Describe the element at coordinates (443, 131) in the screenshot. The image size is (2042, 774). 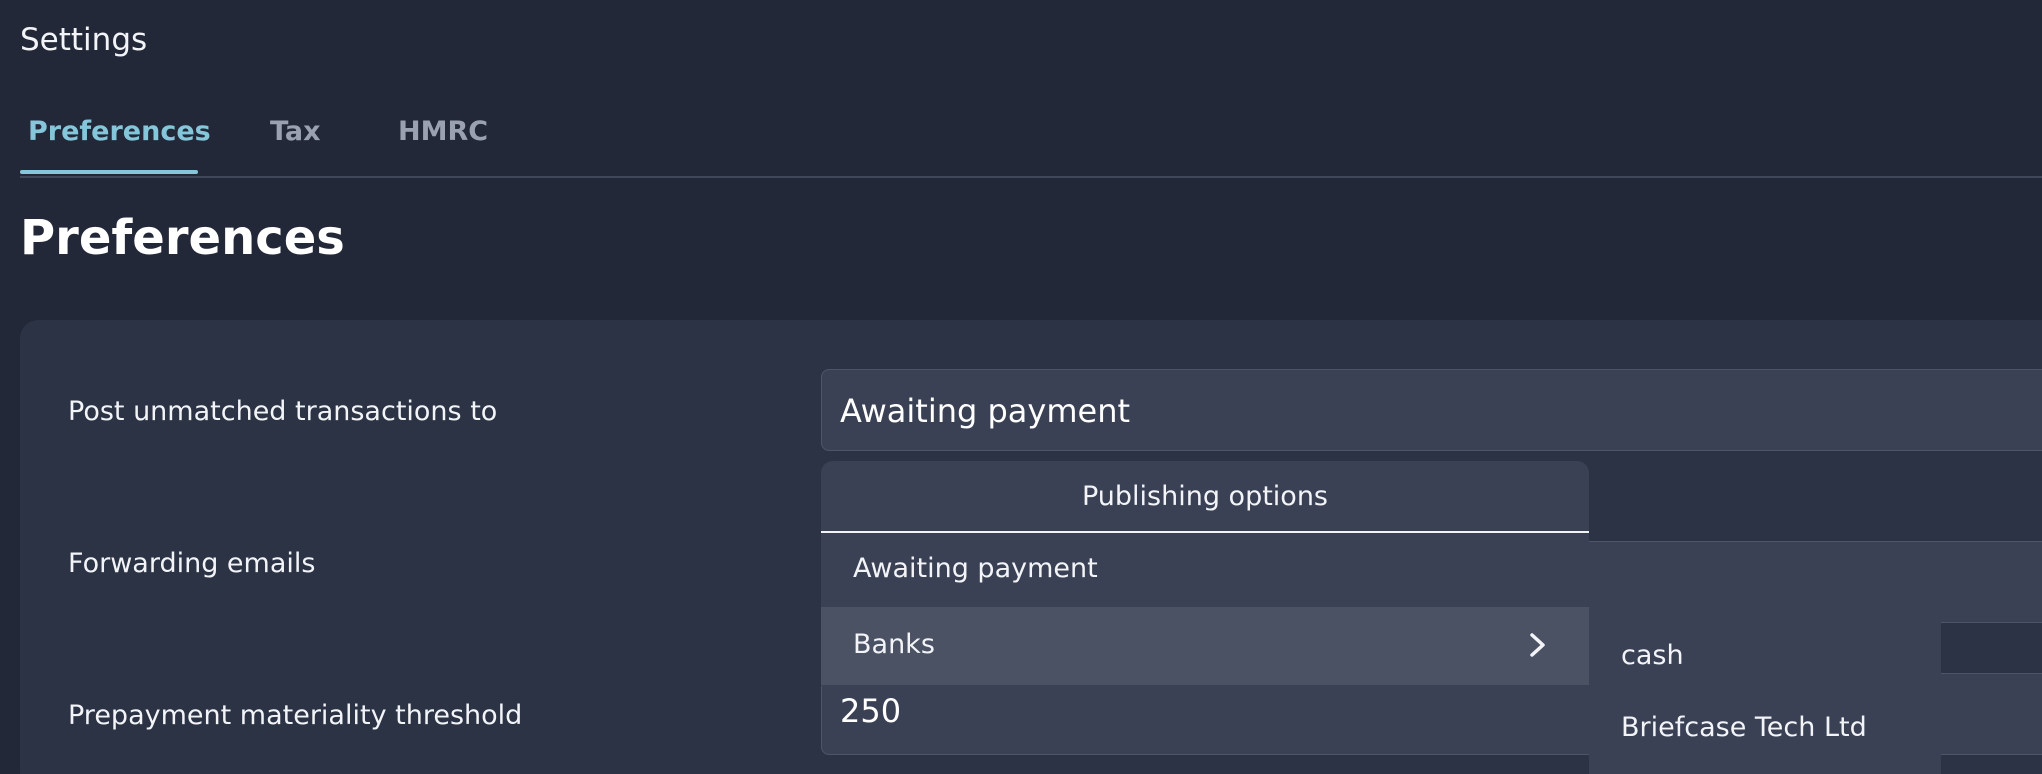
I see `tab-hmrc: HMRC` at that location.